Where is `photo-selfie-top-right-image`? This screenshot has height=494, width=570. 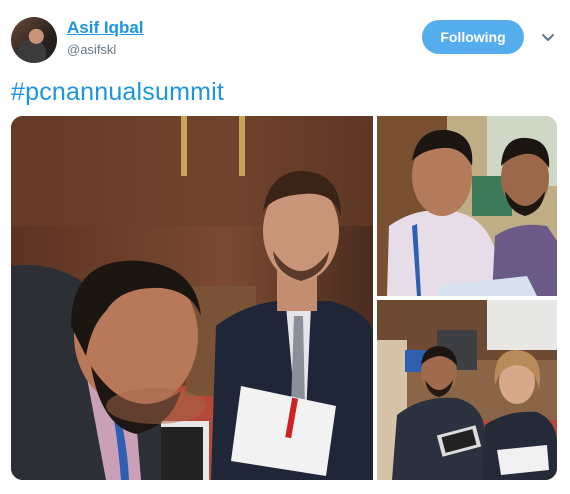 photo-selfie-top-right-image is located at coordinates (467, 206).